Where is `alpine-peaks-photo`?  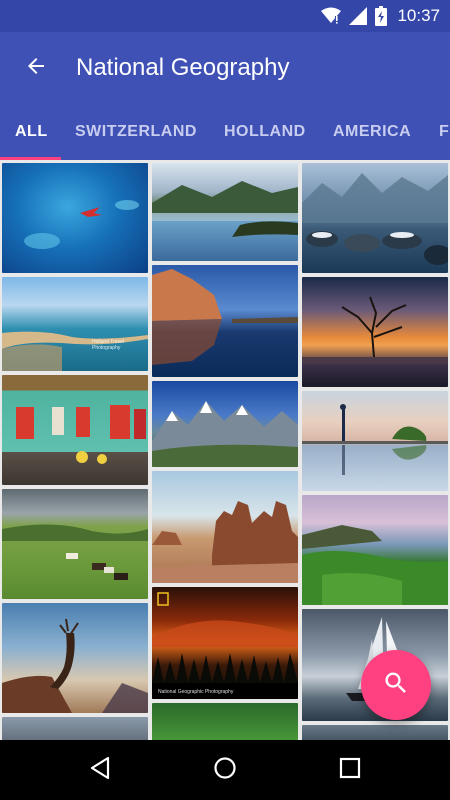
alpine-peaks-photo is located at coordinates (225, 424).